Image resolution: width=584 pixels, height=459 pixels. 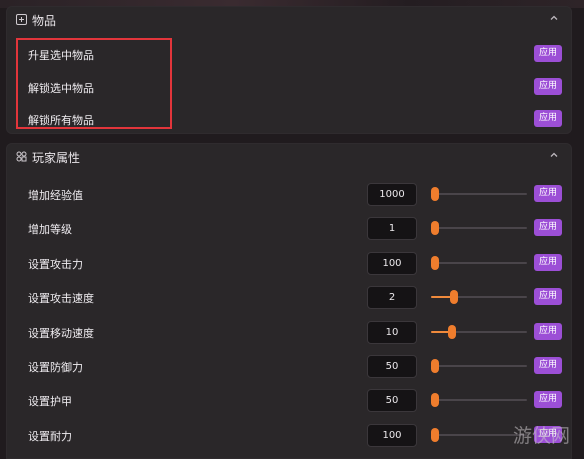 I want to click on attribute-label: 设置移动速度, so click(x=61, y=333).